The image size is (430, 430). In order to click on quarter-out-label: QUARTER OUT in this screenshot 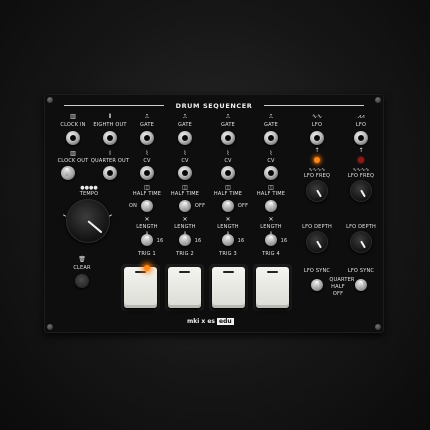, I will do `click(110, 161)`.